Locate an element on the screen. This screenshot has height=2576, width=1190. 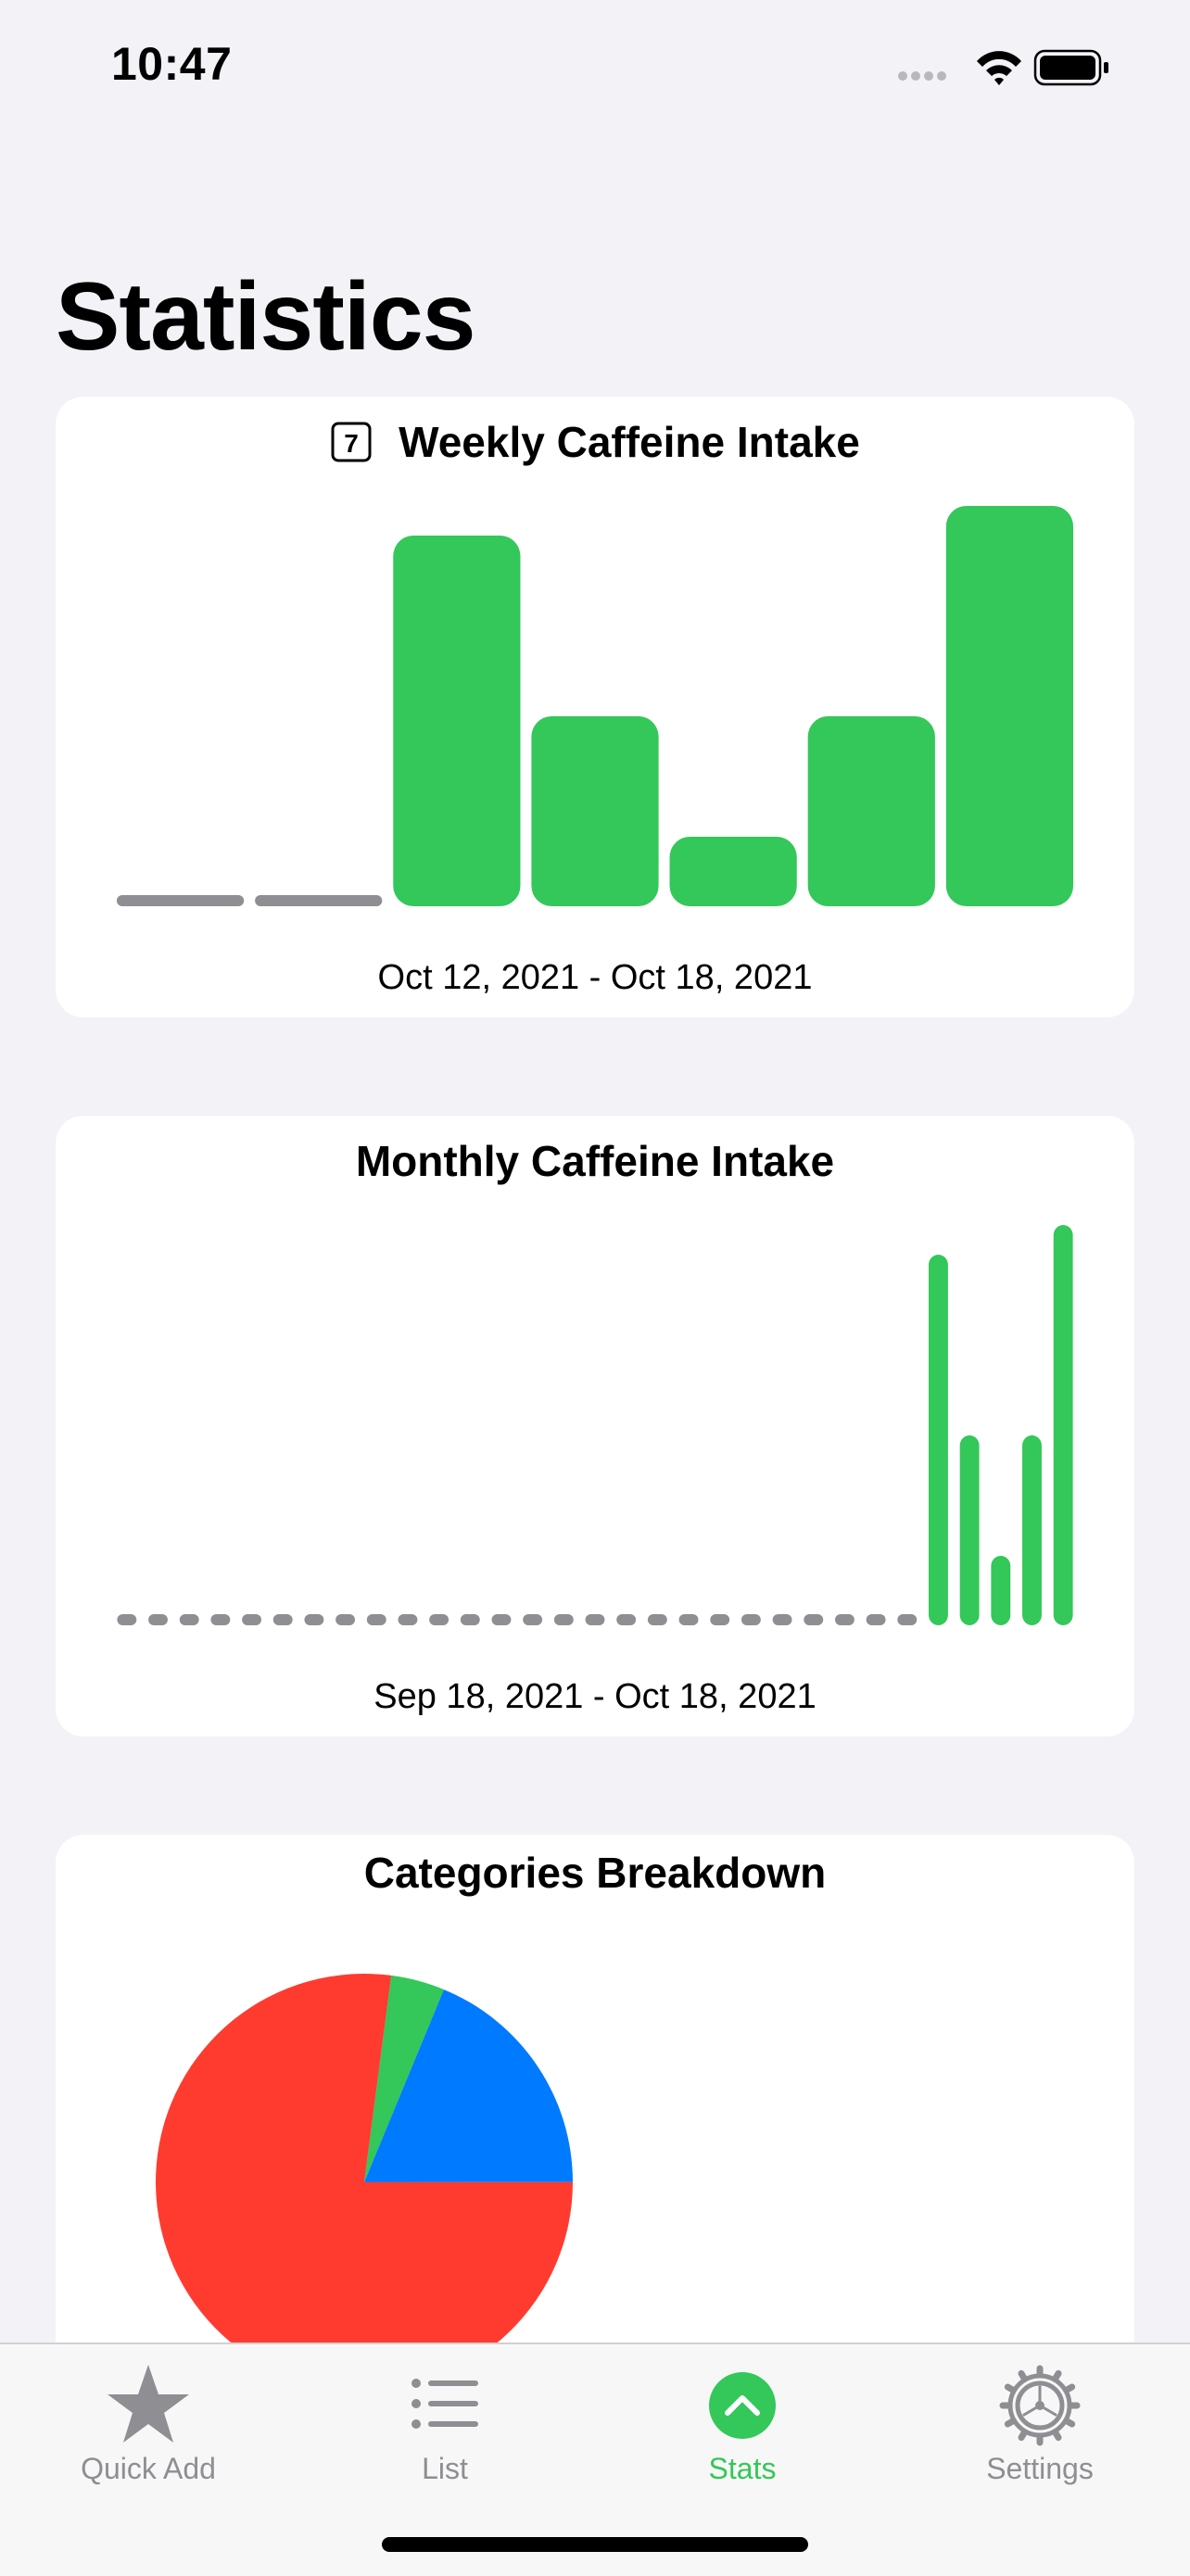
tab-list: List is located at coordinates (445, 2426).